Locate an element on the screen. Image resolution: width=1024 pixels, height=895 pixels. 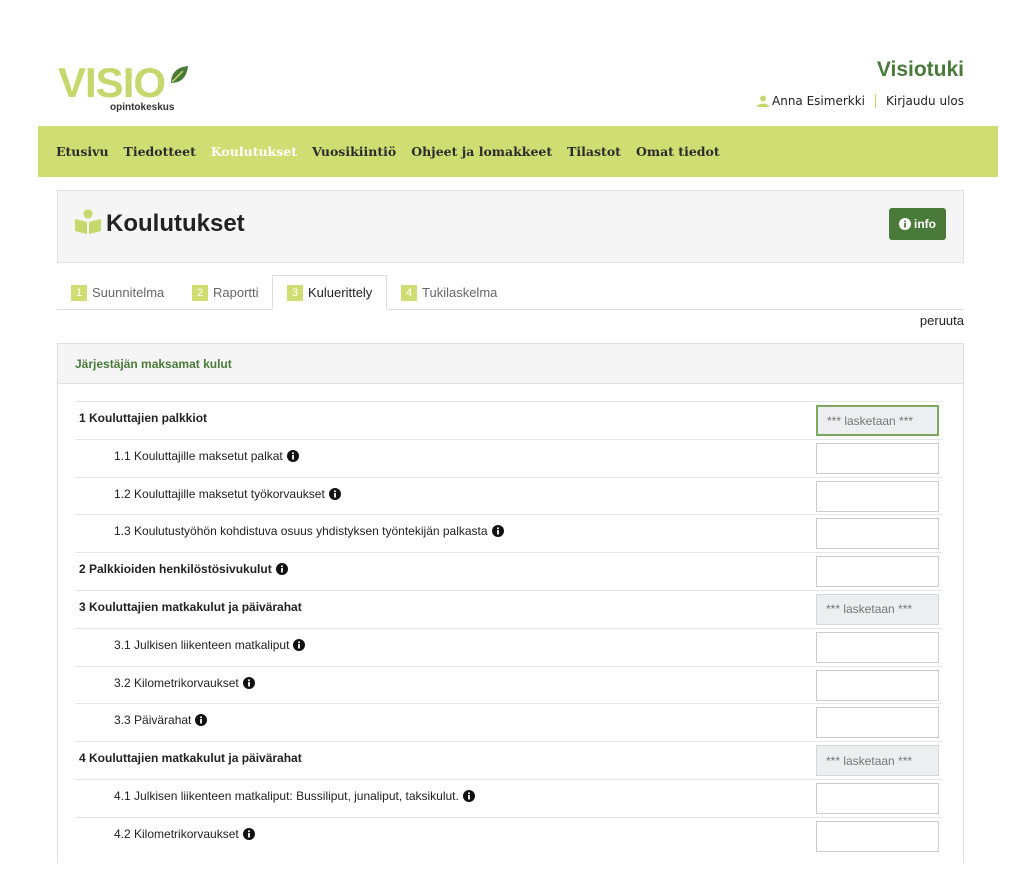
cost-row-label: 4 Kouluttajien matkakulut ja päivärahat is located at coordinates (190, 758).